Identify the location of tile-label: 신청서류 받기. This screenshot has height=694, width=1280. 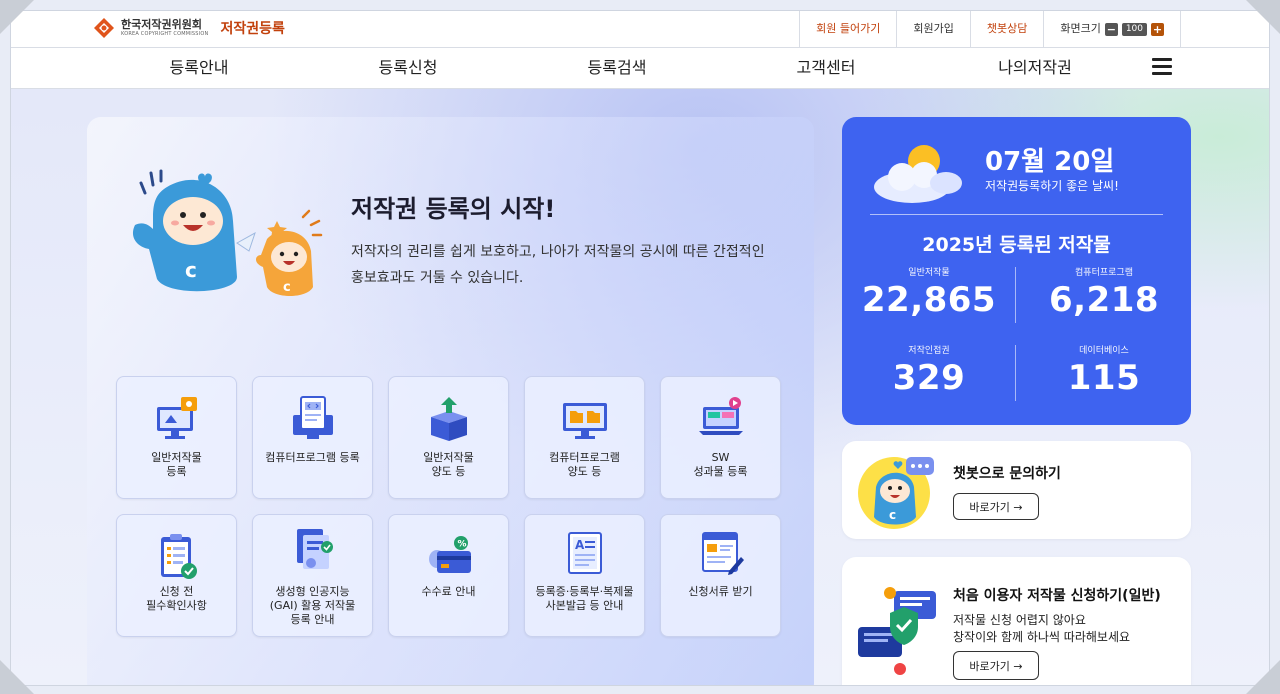
(720, 591).